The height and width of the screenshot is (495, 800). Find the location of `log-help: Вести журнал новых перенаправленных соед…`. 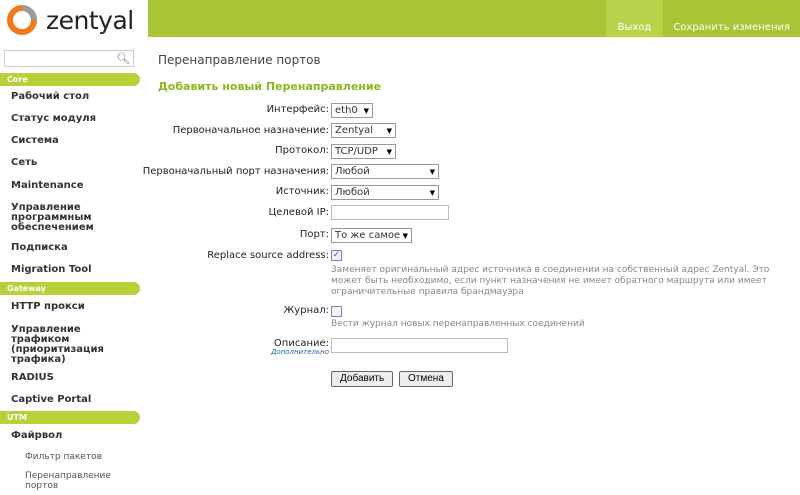

log-help: Вести журнал новых перенаправленных соед… is located at coordinates (458, 324).